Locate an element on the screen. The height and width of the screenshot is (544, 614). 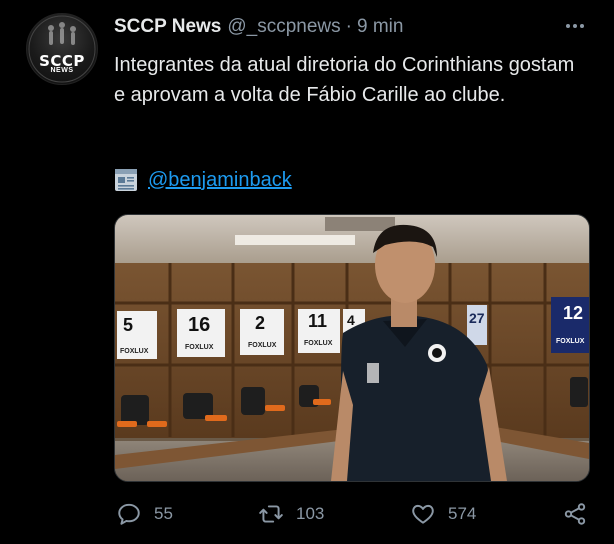
heart-icon is located at coordinates (423, 514).